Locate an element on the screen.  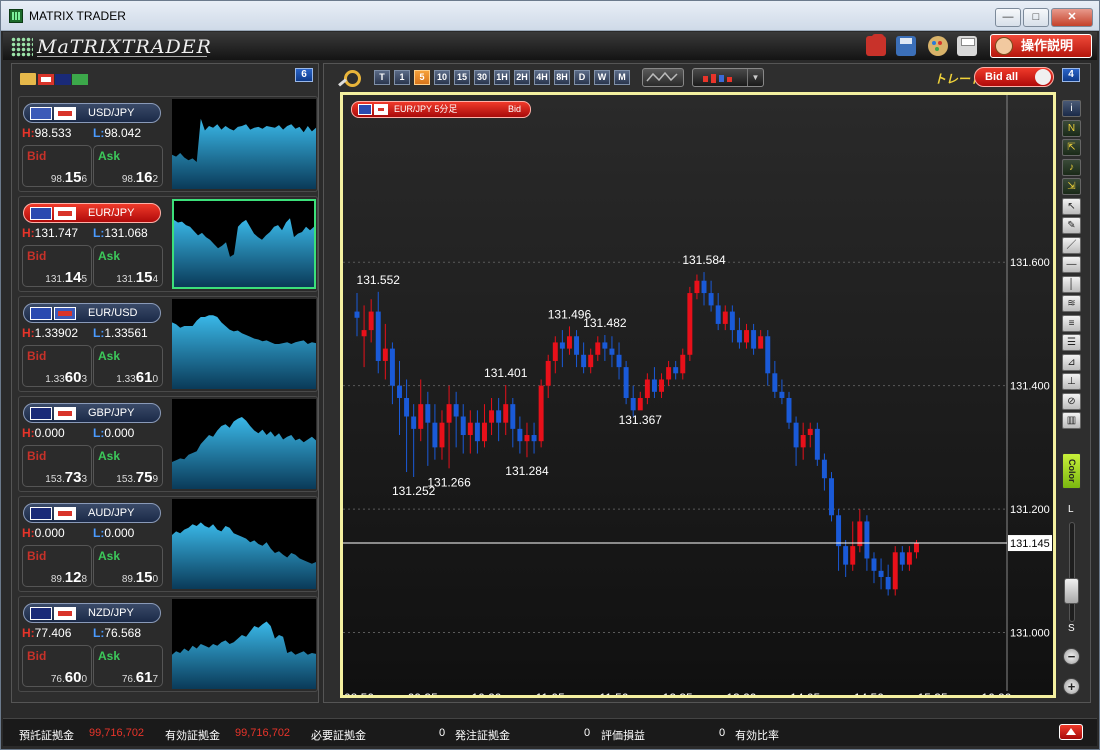
timeframe-2h-button: 2H is located at coordinates (522, 77).